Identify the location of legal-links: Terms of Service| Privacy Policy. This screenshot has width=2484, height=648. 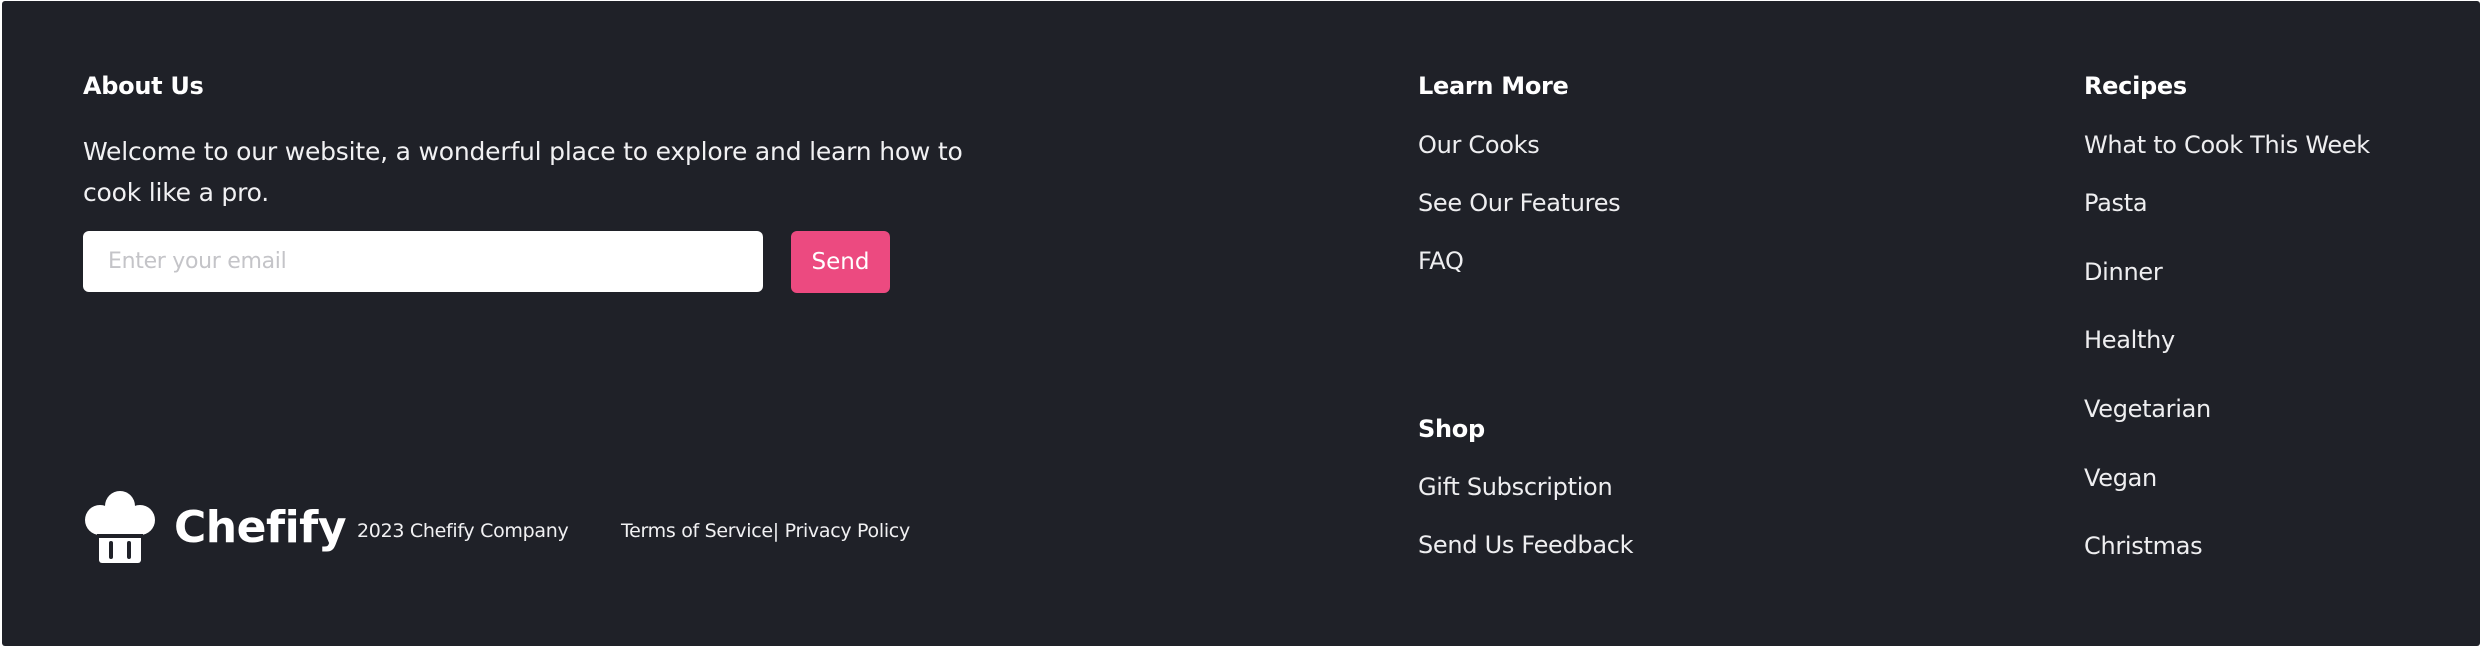
(765, 531).